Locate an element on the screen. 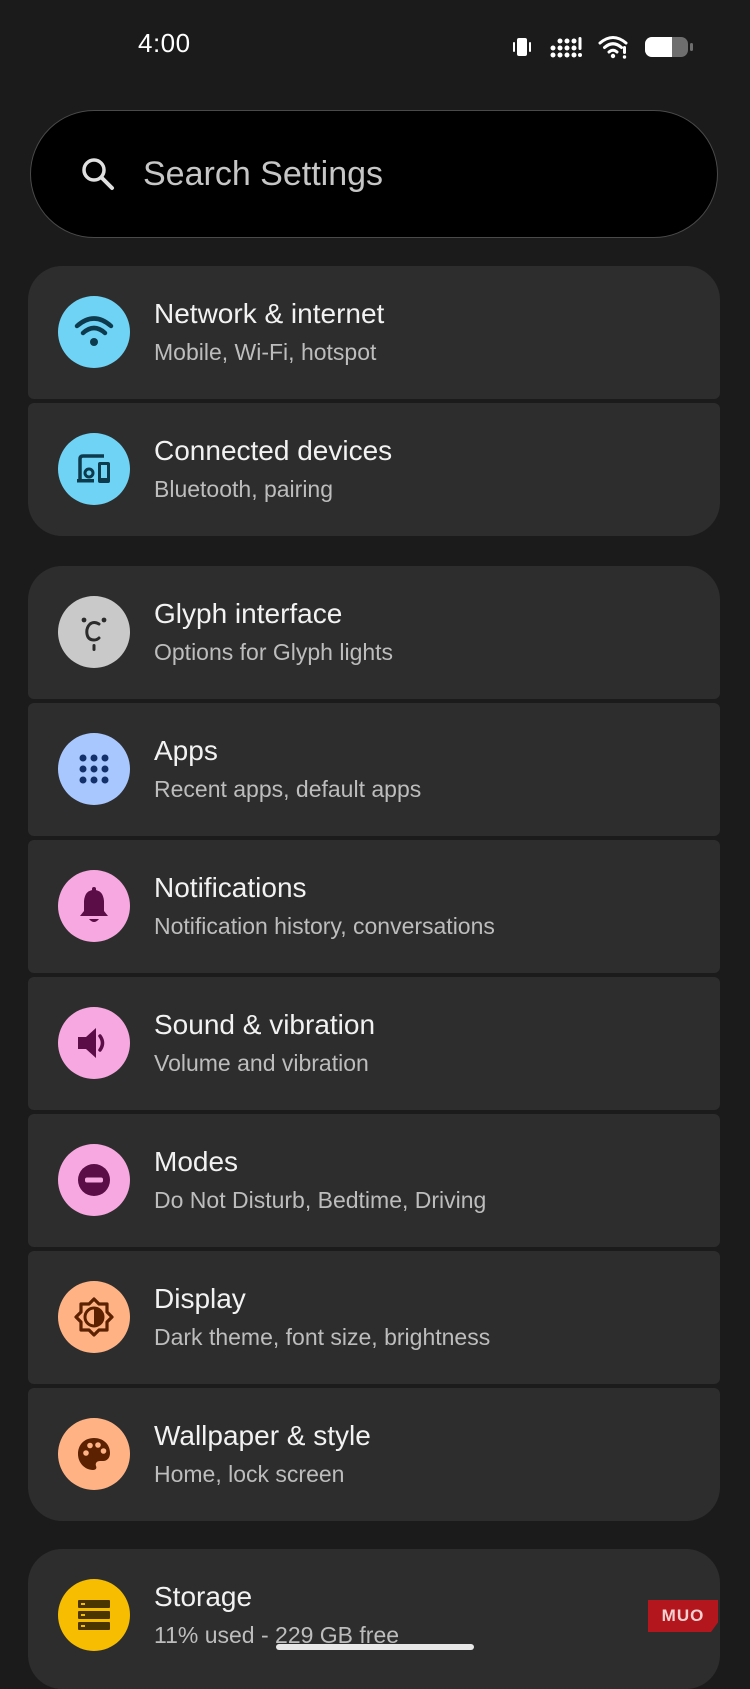 The image size is (750, 1689). settings-item-title: Sound & vibration is located at coordinates (265, 1024).